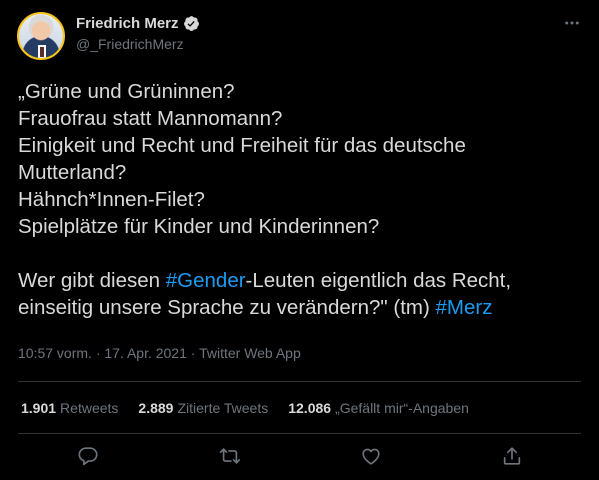  I want to click on likes-label: „Gefällt mir“-Angaben, so click(402, 408).